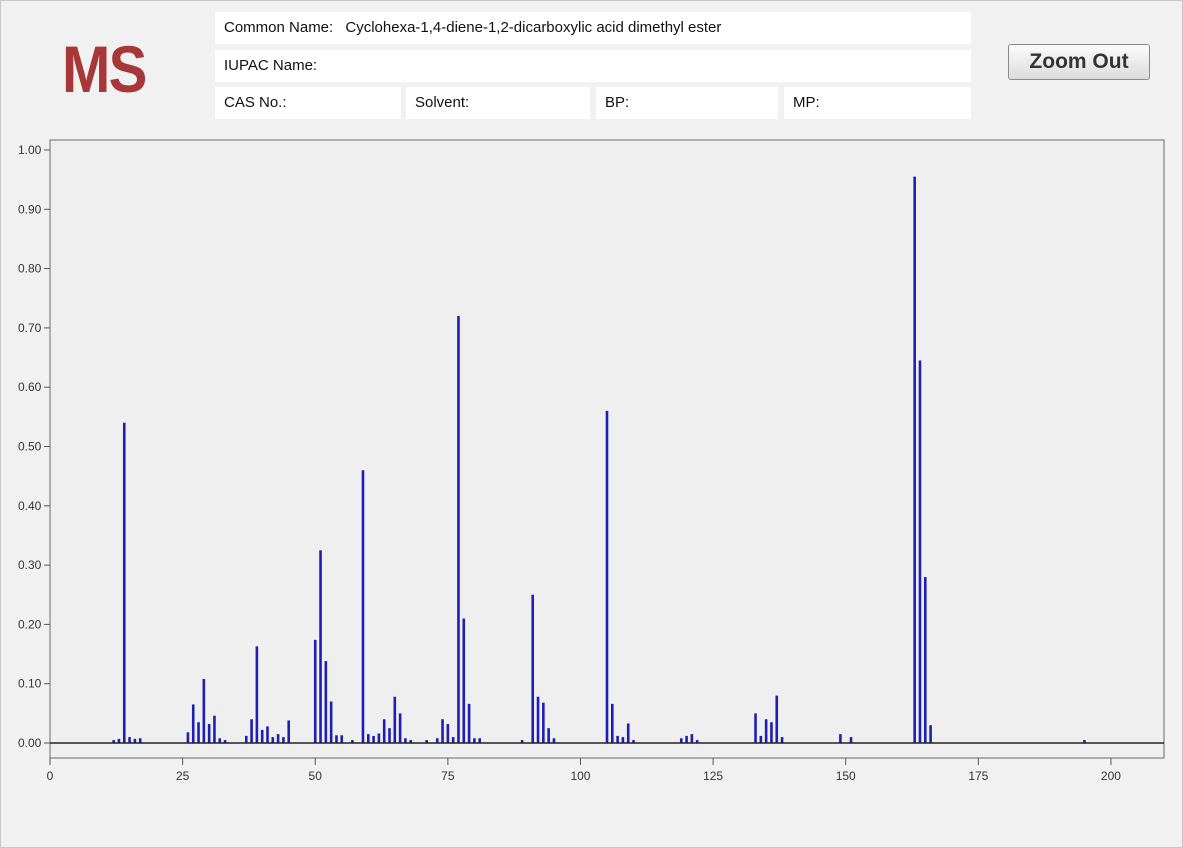  Describe the element at coordinates (30, 743) in the screenshot. I see `y-tick-label: 0.00` at that location.